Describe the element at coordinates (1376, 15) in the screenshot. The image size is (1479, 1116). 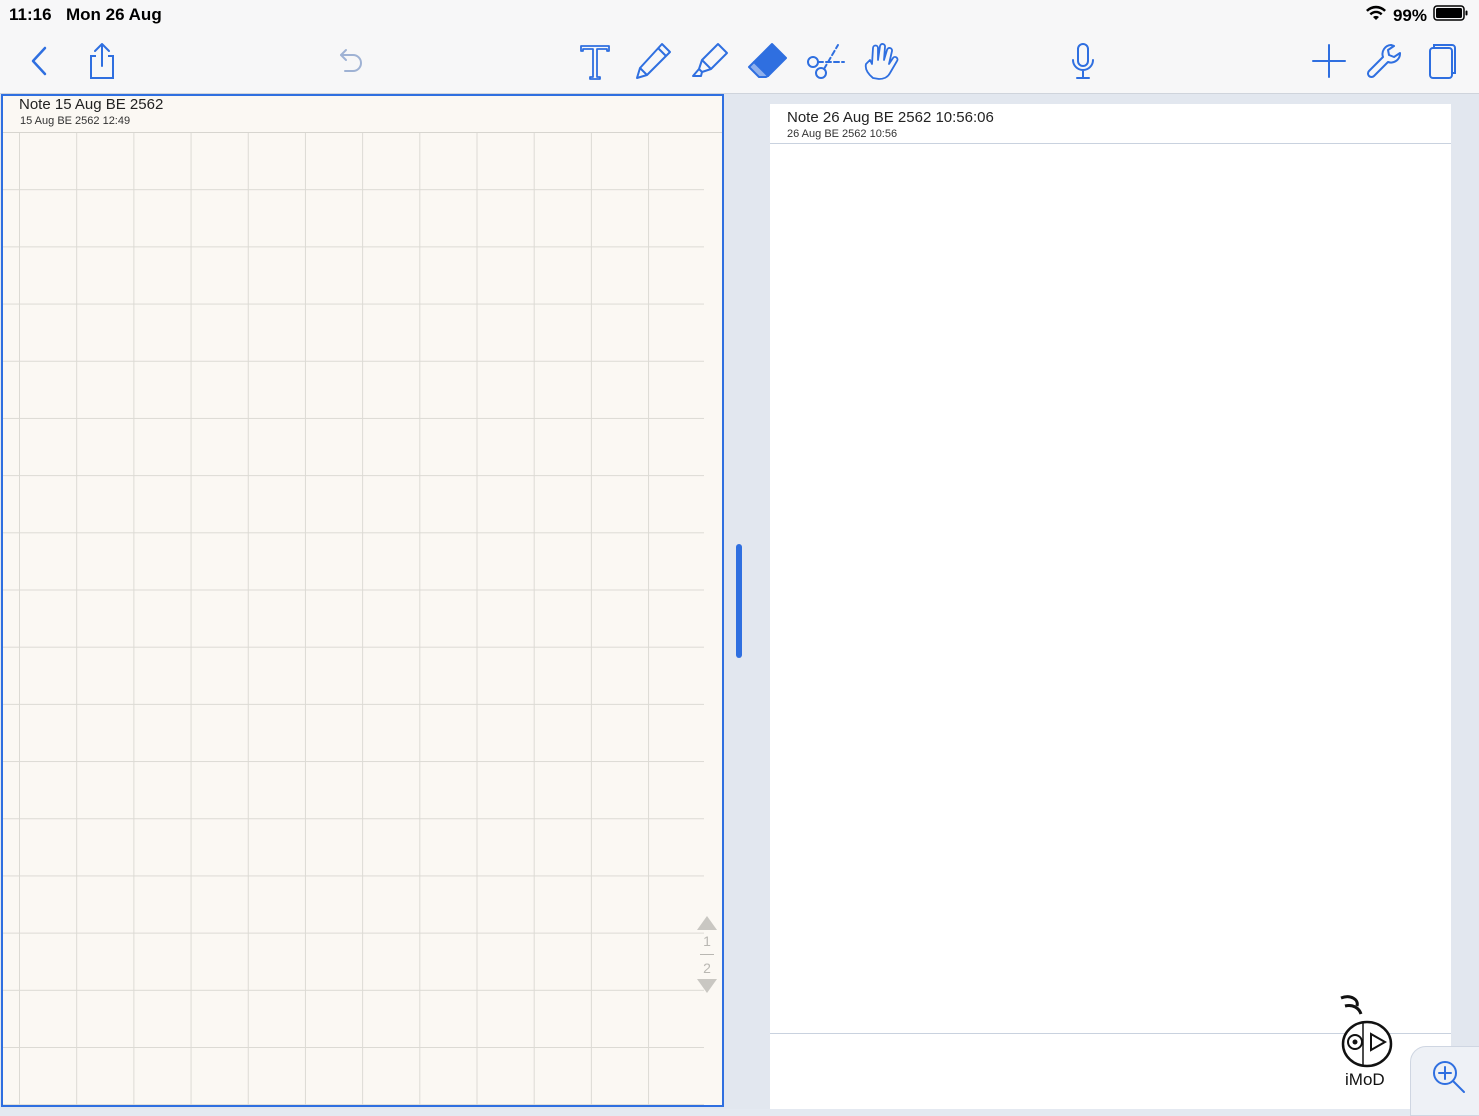
I see `wifi-icon` at that location.